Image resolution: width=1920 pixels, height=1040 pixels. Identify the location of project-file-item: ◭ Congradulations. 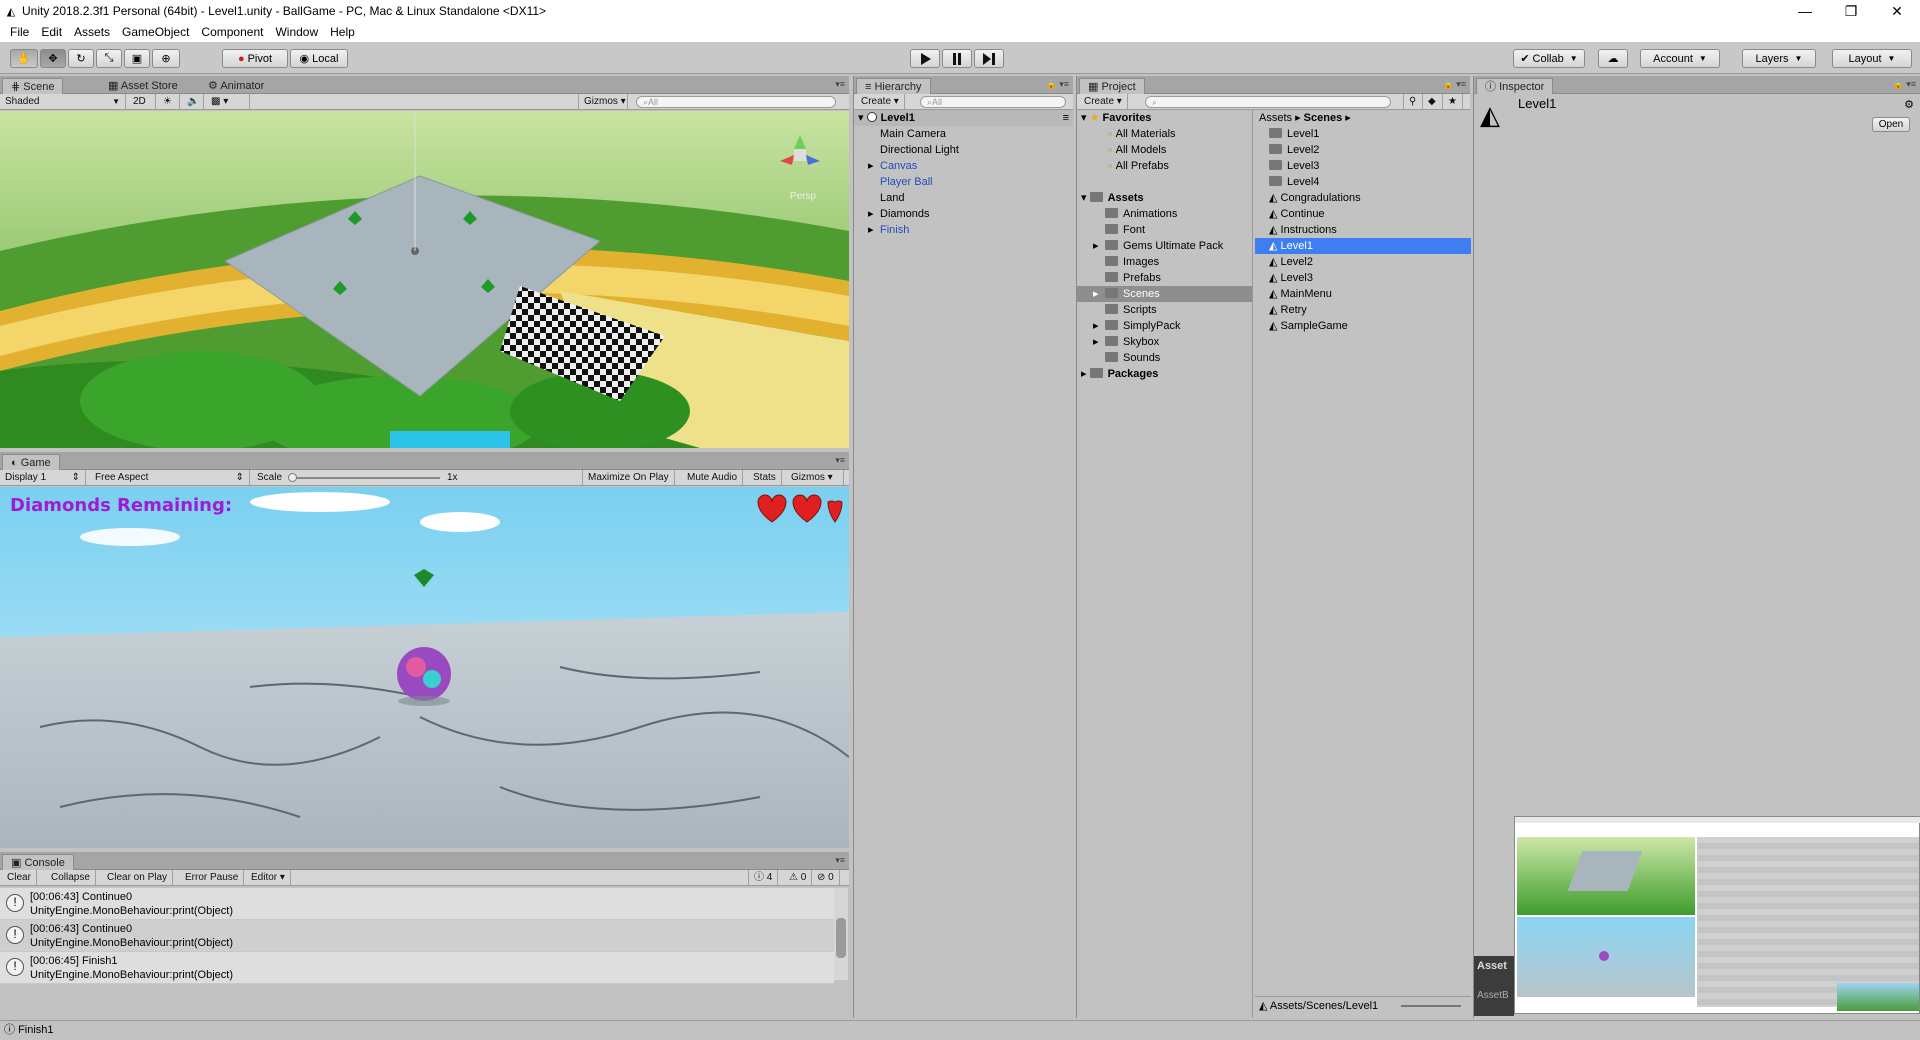
(1363, 198).